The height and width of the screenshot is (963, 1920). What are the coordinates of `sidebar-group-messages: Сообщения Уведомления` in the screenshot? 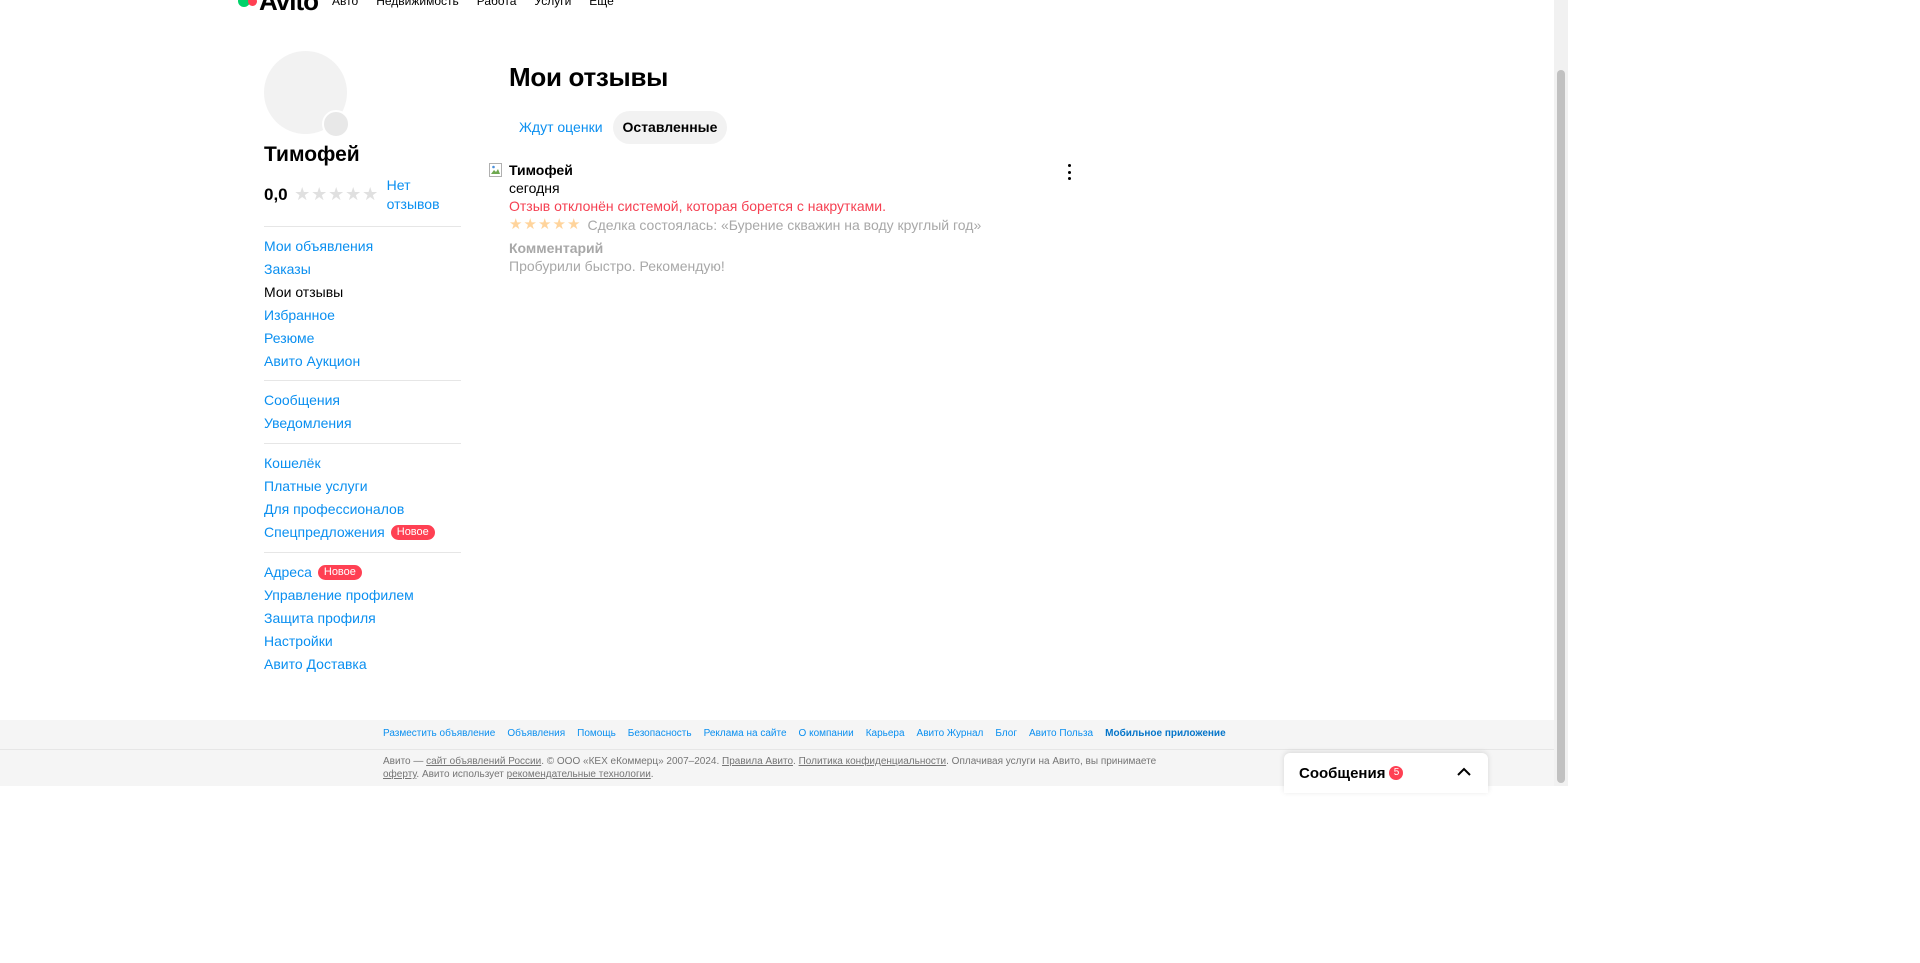 It's located at (362, 412).